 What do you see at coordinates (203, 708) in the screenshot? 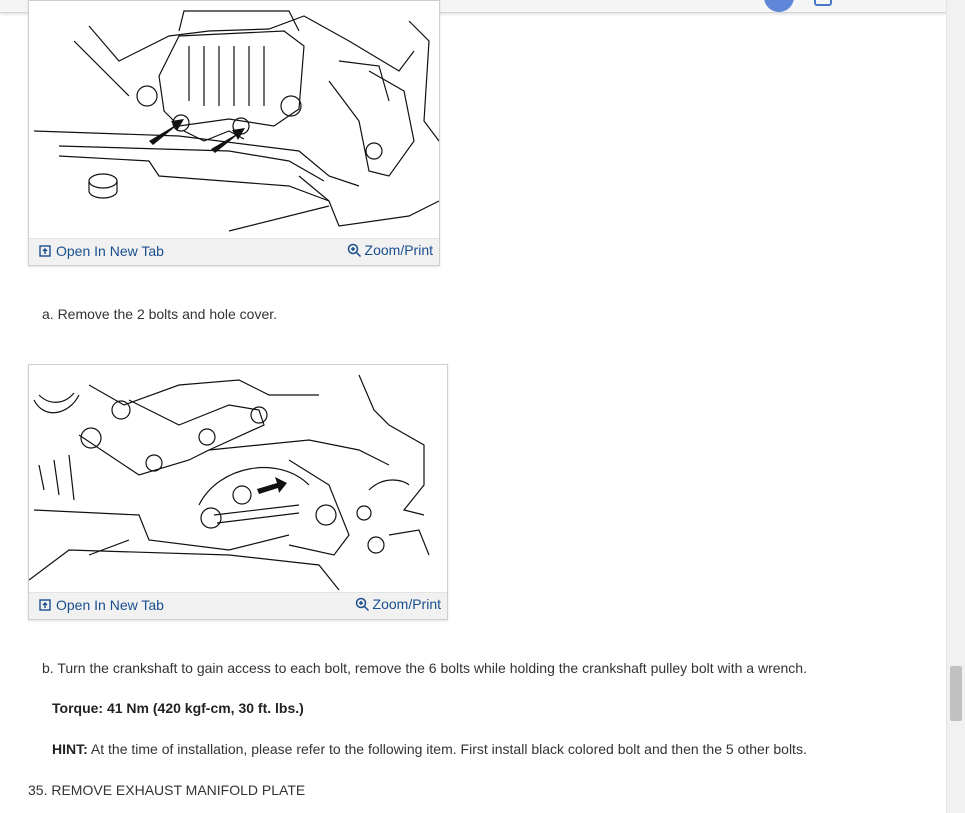
I see `torque-value: 41 Nm (420 kgf-cm, 30 ft. lbs.)` at bounding box center [203, 708].